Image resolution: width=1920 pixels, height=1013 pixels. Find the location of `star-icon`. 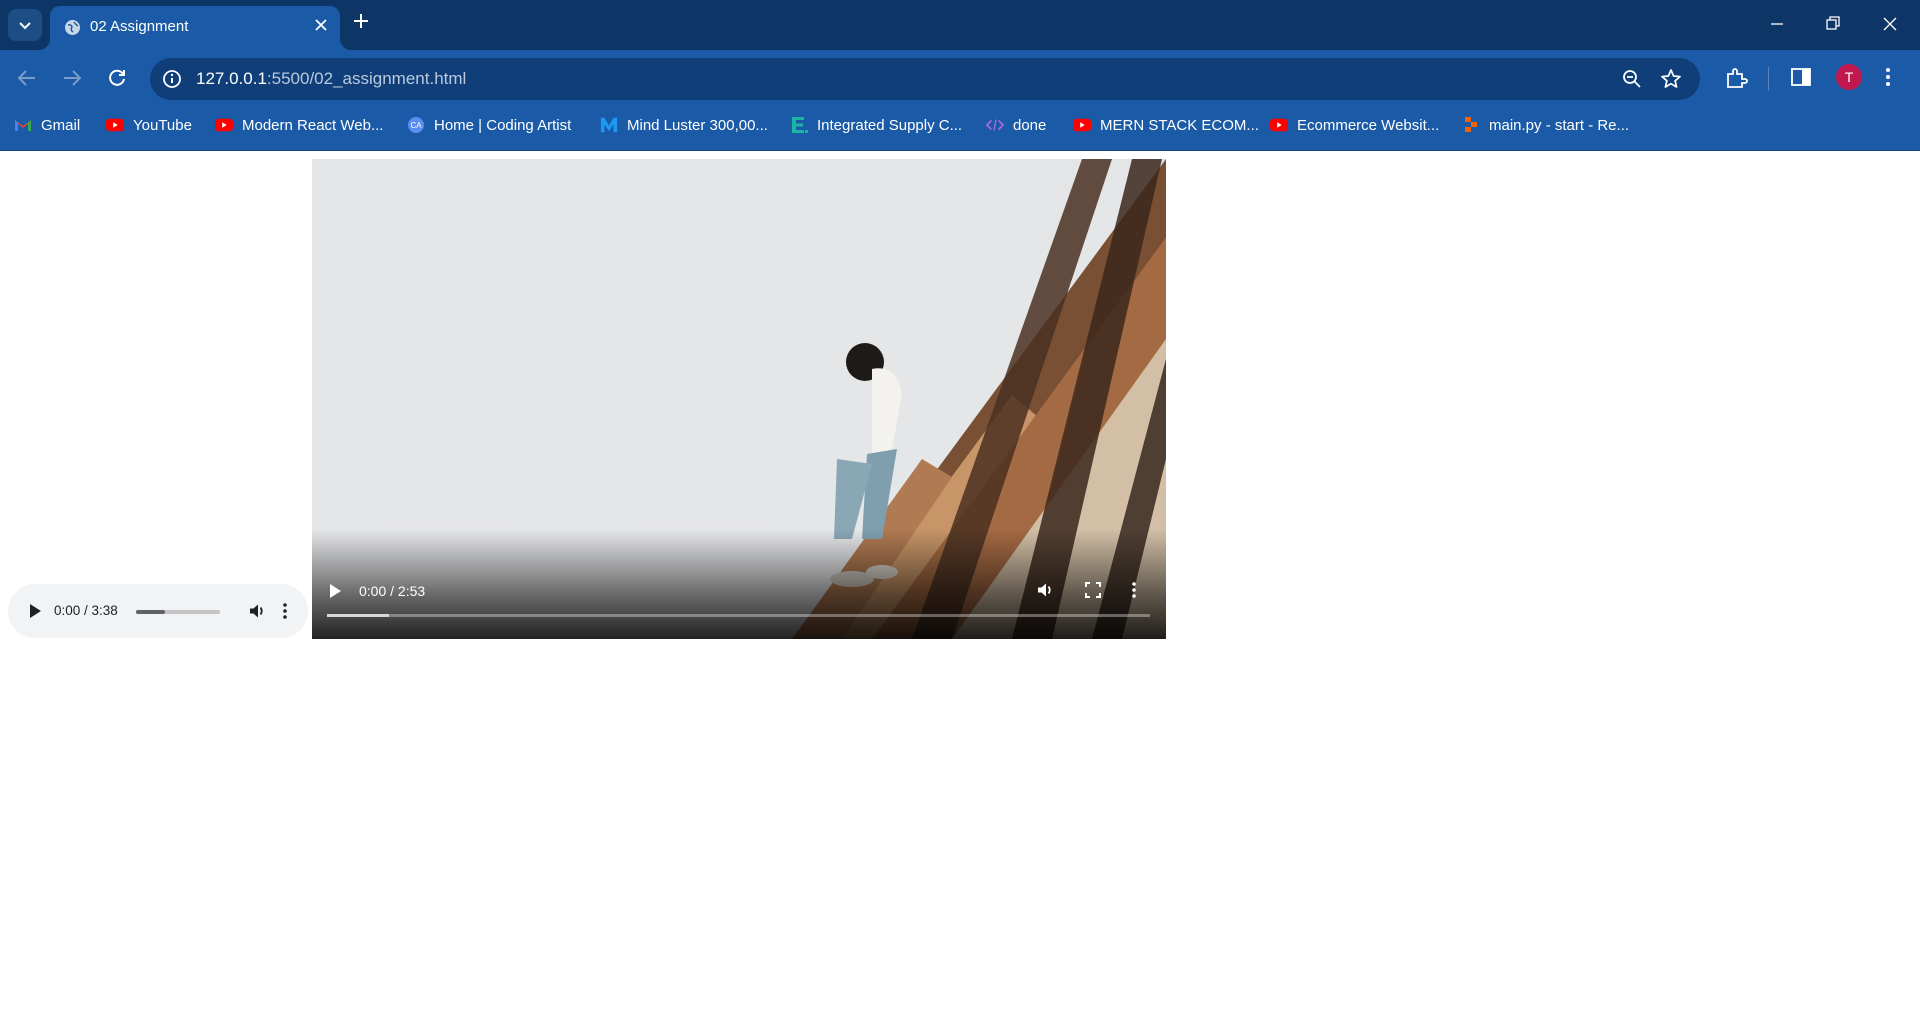

star-icon is located at coordinates (1671, 81).